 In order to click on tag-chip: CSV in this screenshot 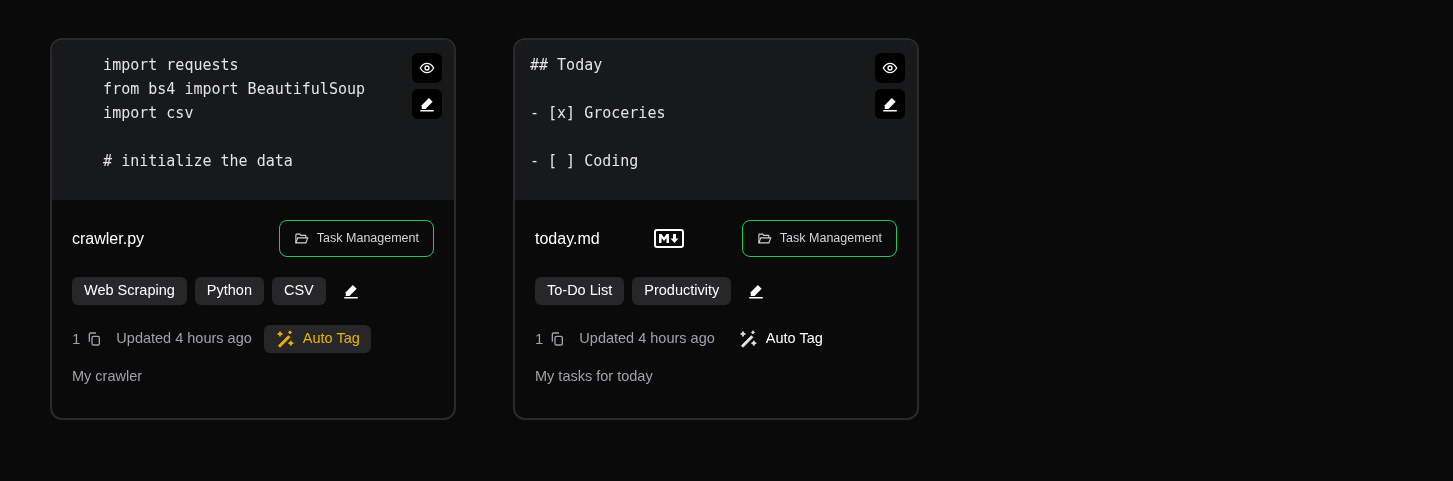, I will do `click(298, 291)`.